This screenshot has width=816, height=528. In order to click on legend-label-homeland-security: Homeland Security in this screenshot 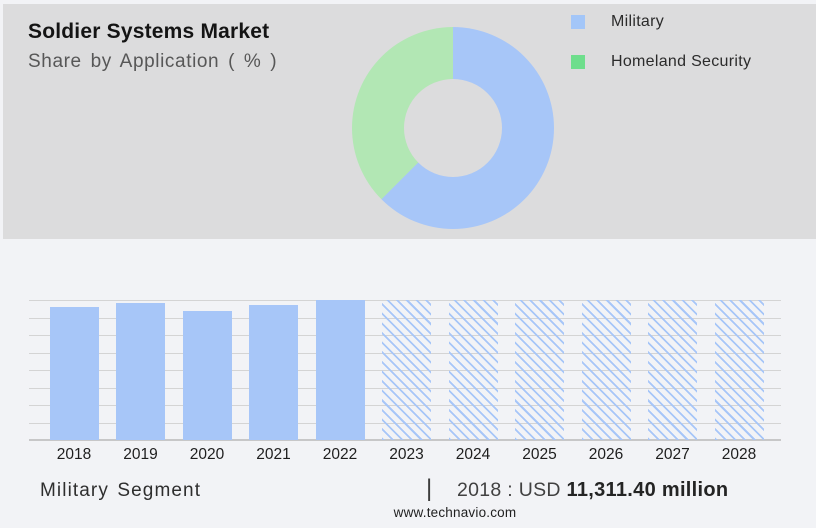, I will do `click(681, 61)`.